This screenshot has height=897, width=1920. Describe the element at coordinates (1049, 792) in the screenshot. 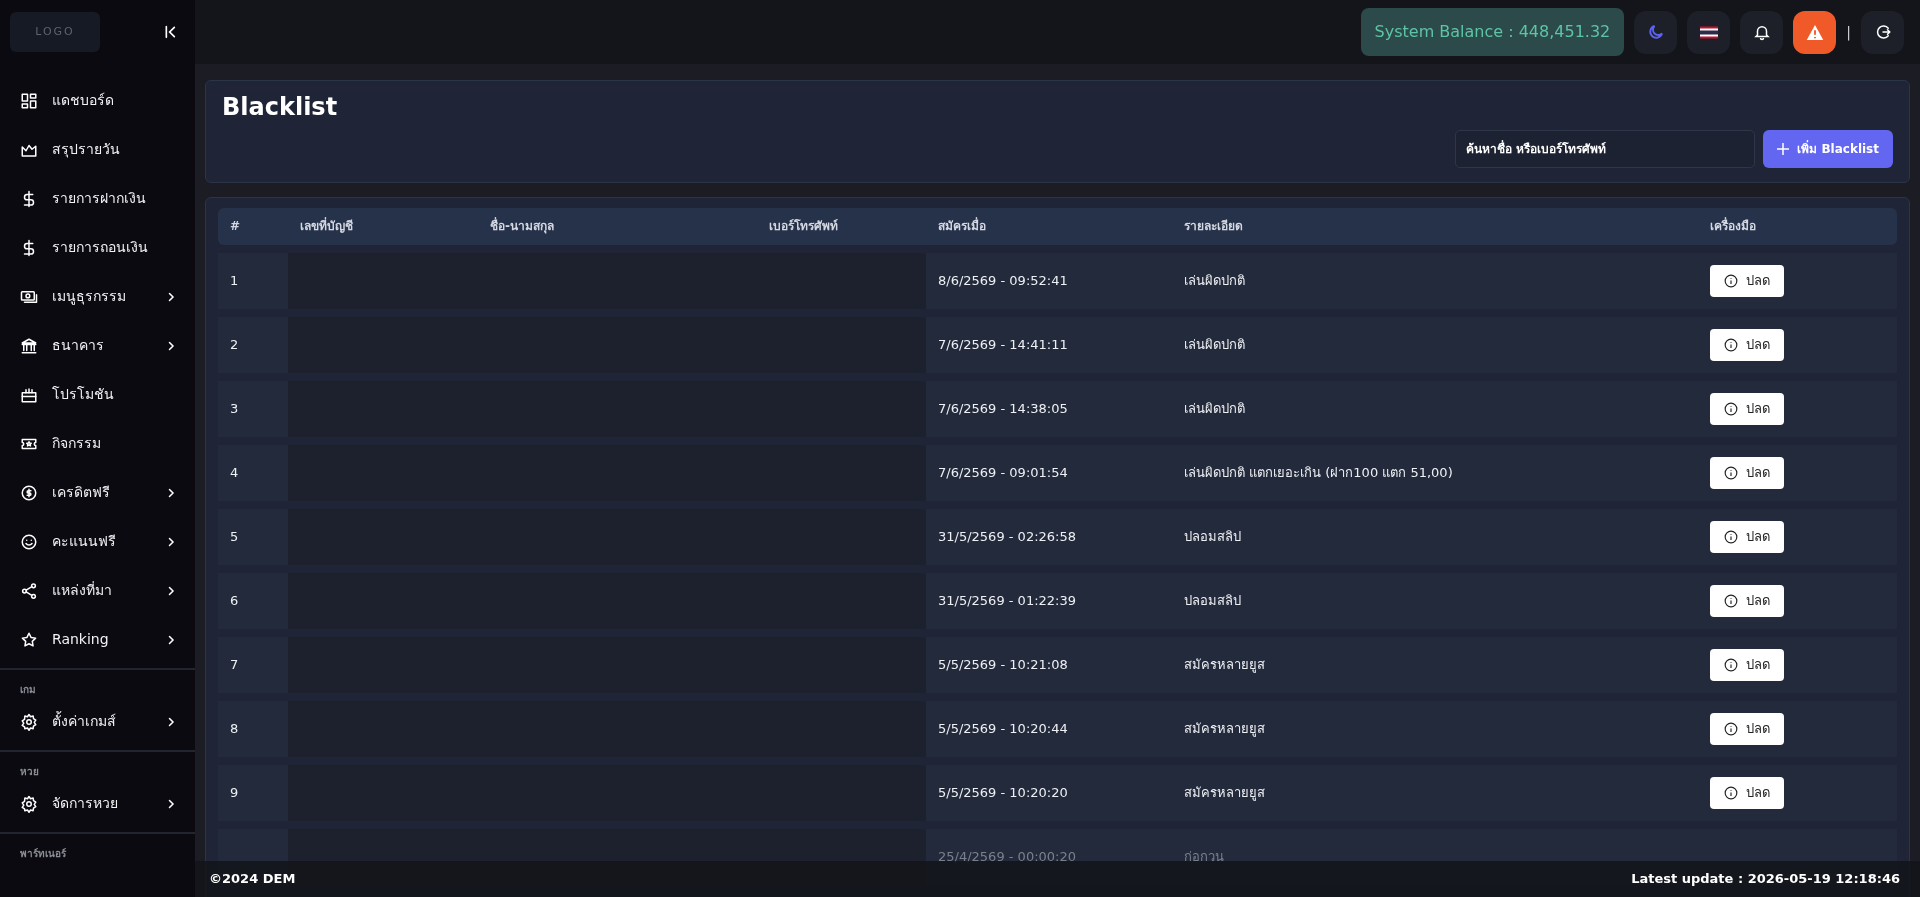

I see `table-cell: 5/5/2569 - 10:20:20` at that location.